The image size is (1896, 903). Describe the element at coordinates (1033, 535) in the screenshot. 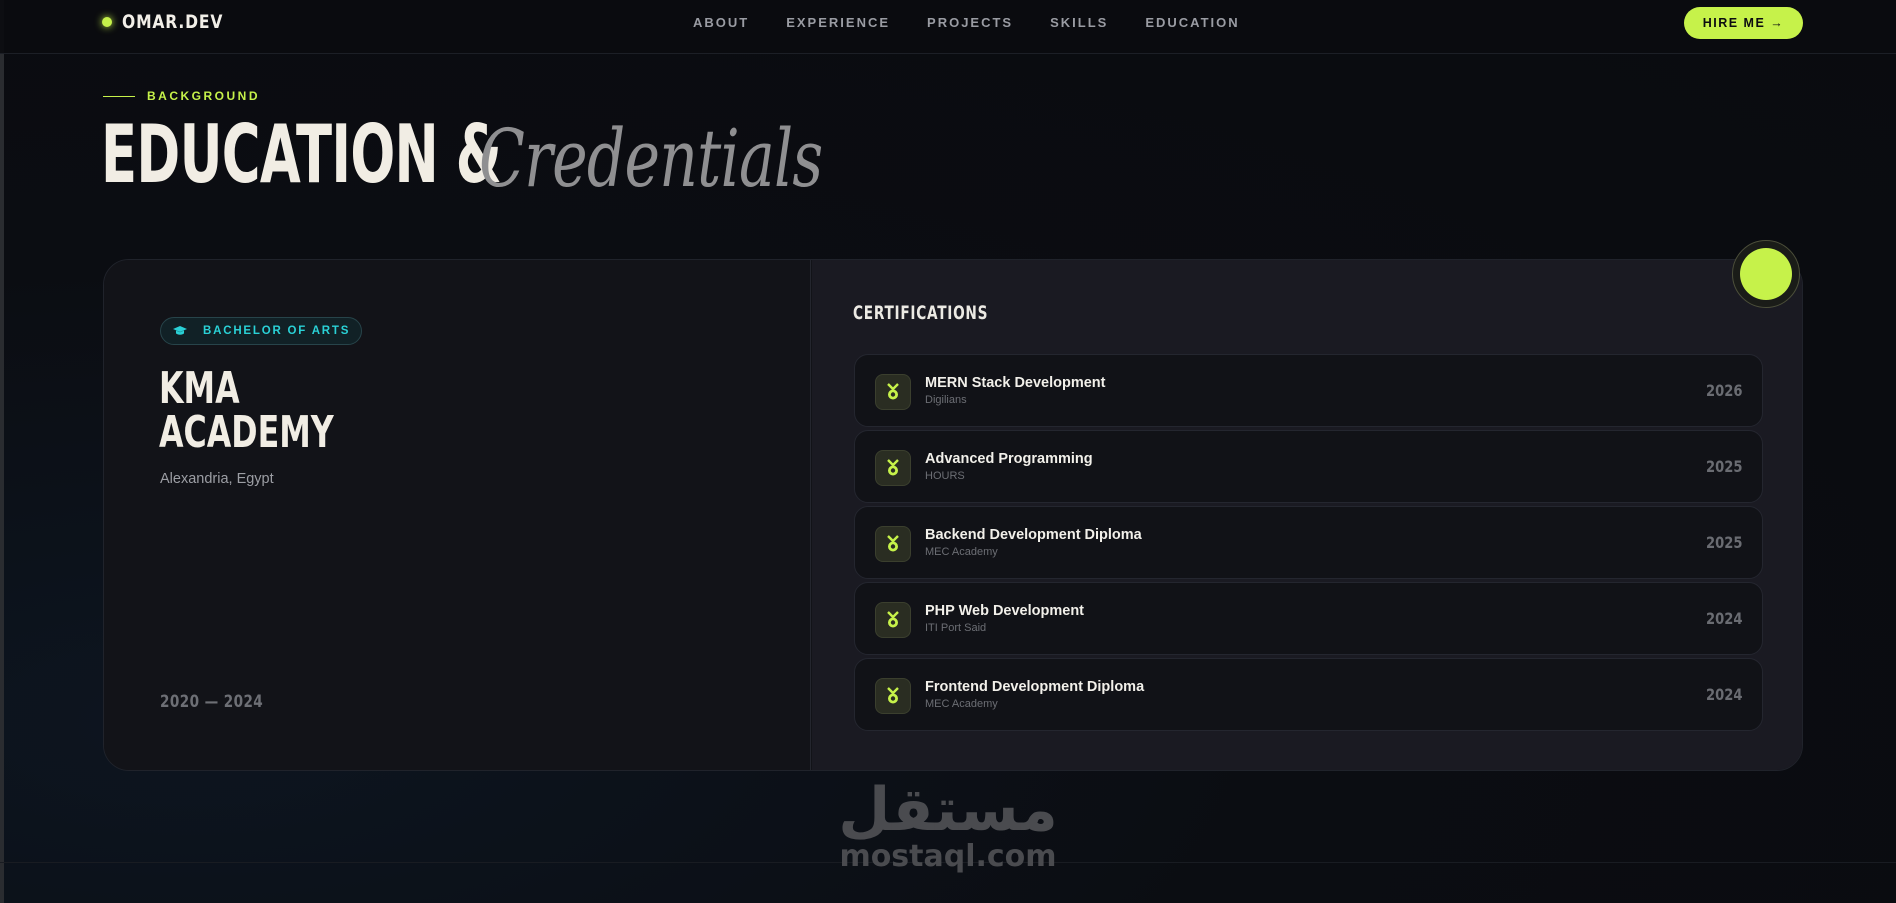

I see `certification-name: Backend Development Diploma` at that location.